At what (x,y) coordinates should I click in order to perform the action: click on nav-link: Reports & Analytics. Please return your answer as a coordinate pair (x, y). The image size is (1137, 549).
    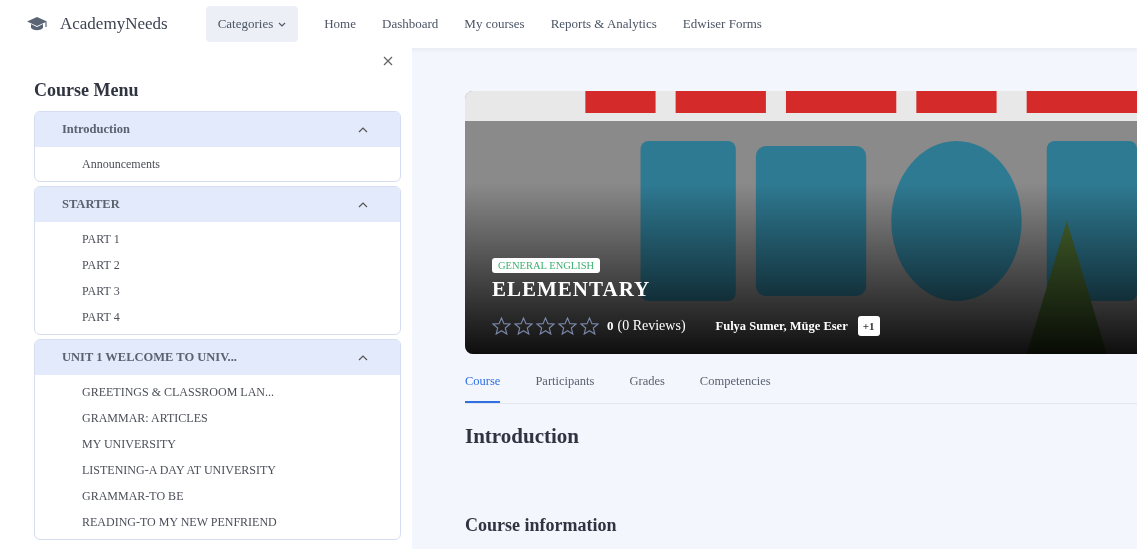
    Looking at the image, I should click on (603, 24).